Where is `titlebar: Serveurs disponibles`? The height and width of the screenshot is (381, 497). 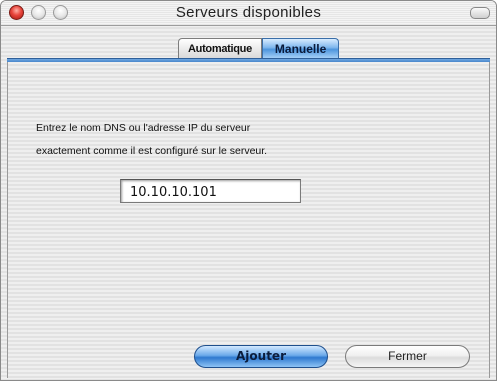 titlebar: Serveurs disponibles is located at coordinates (248, 13).